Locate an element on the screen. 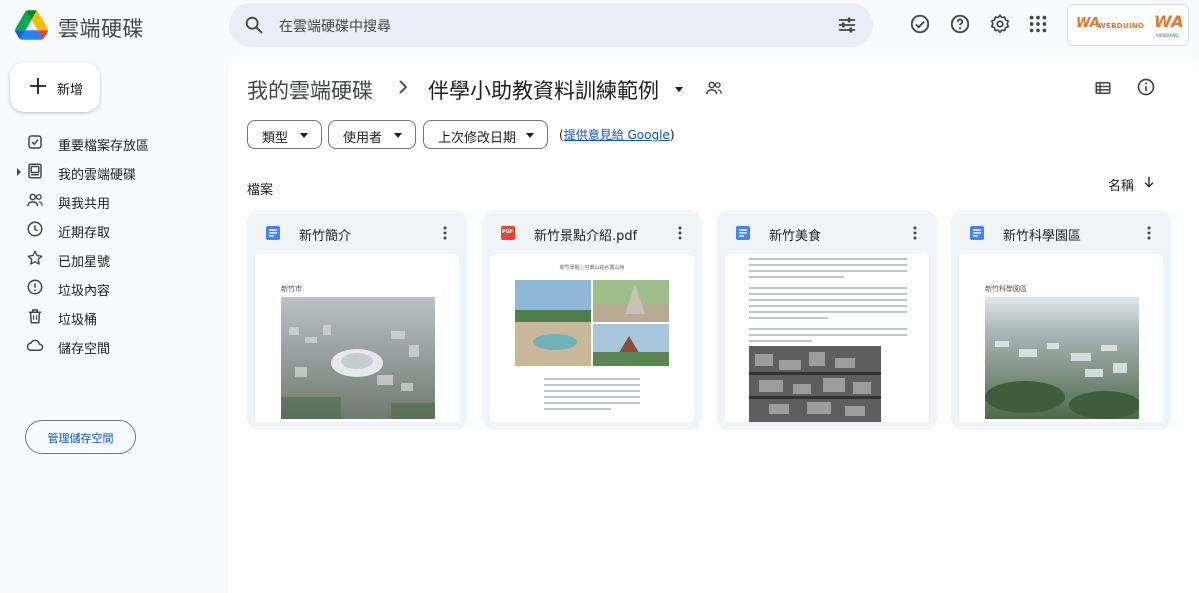 This screenshot has height=593, width=1199. expand-caret-icon is located at coordinates (19, 172).